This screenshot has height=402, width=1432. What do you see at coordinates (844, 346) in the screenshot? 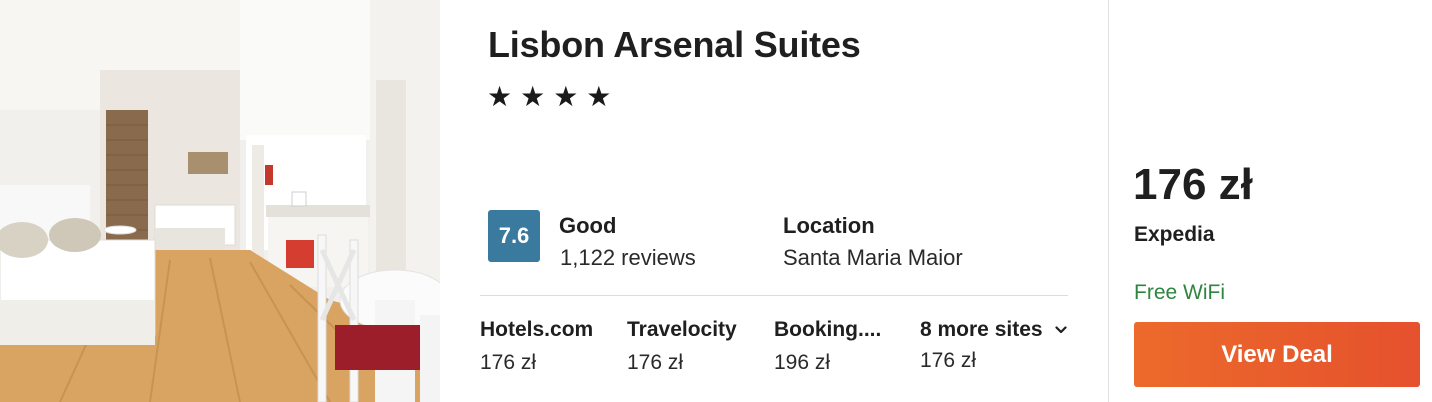
I see `site-offer-booking: Booking.... 196 zł` at bounding box center [844, 346].